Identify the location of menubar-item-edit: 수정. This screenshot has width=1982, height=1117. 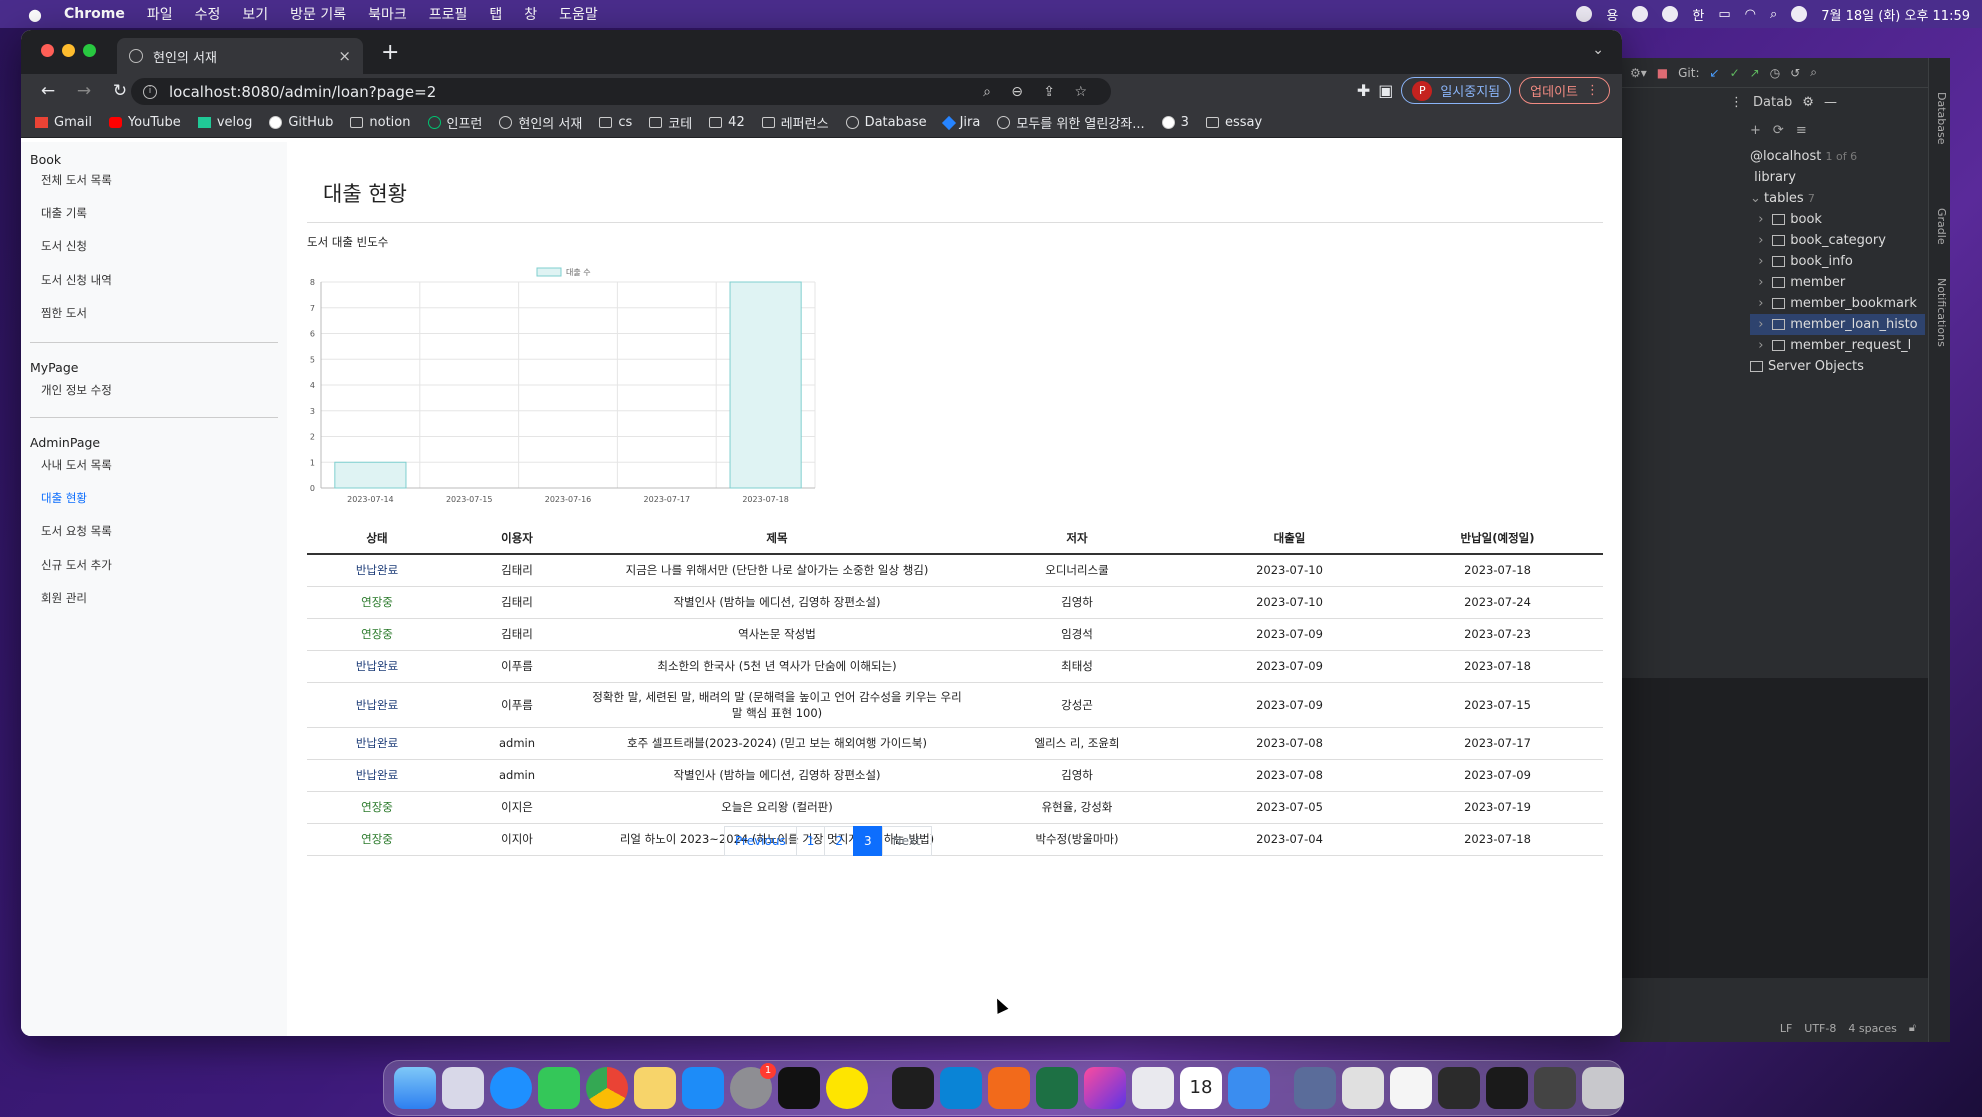
(208, 14).